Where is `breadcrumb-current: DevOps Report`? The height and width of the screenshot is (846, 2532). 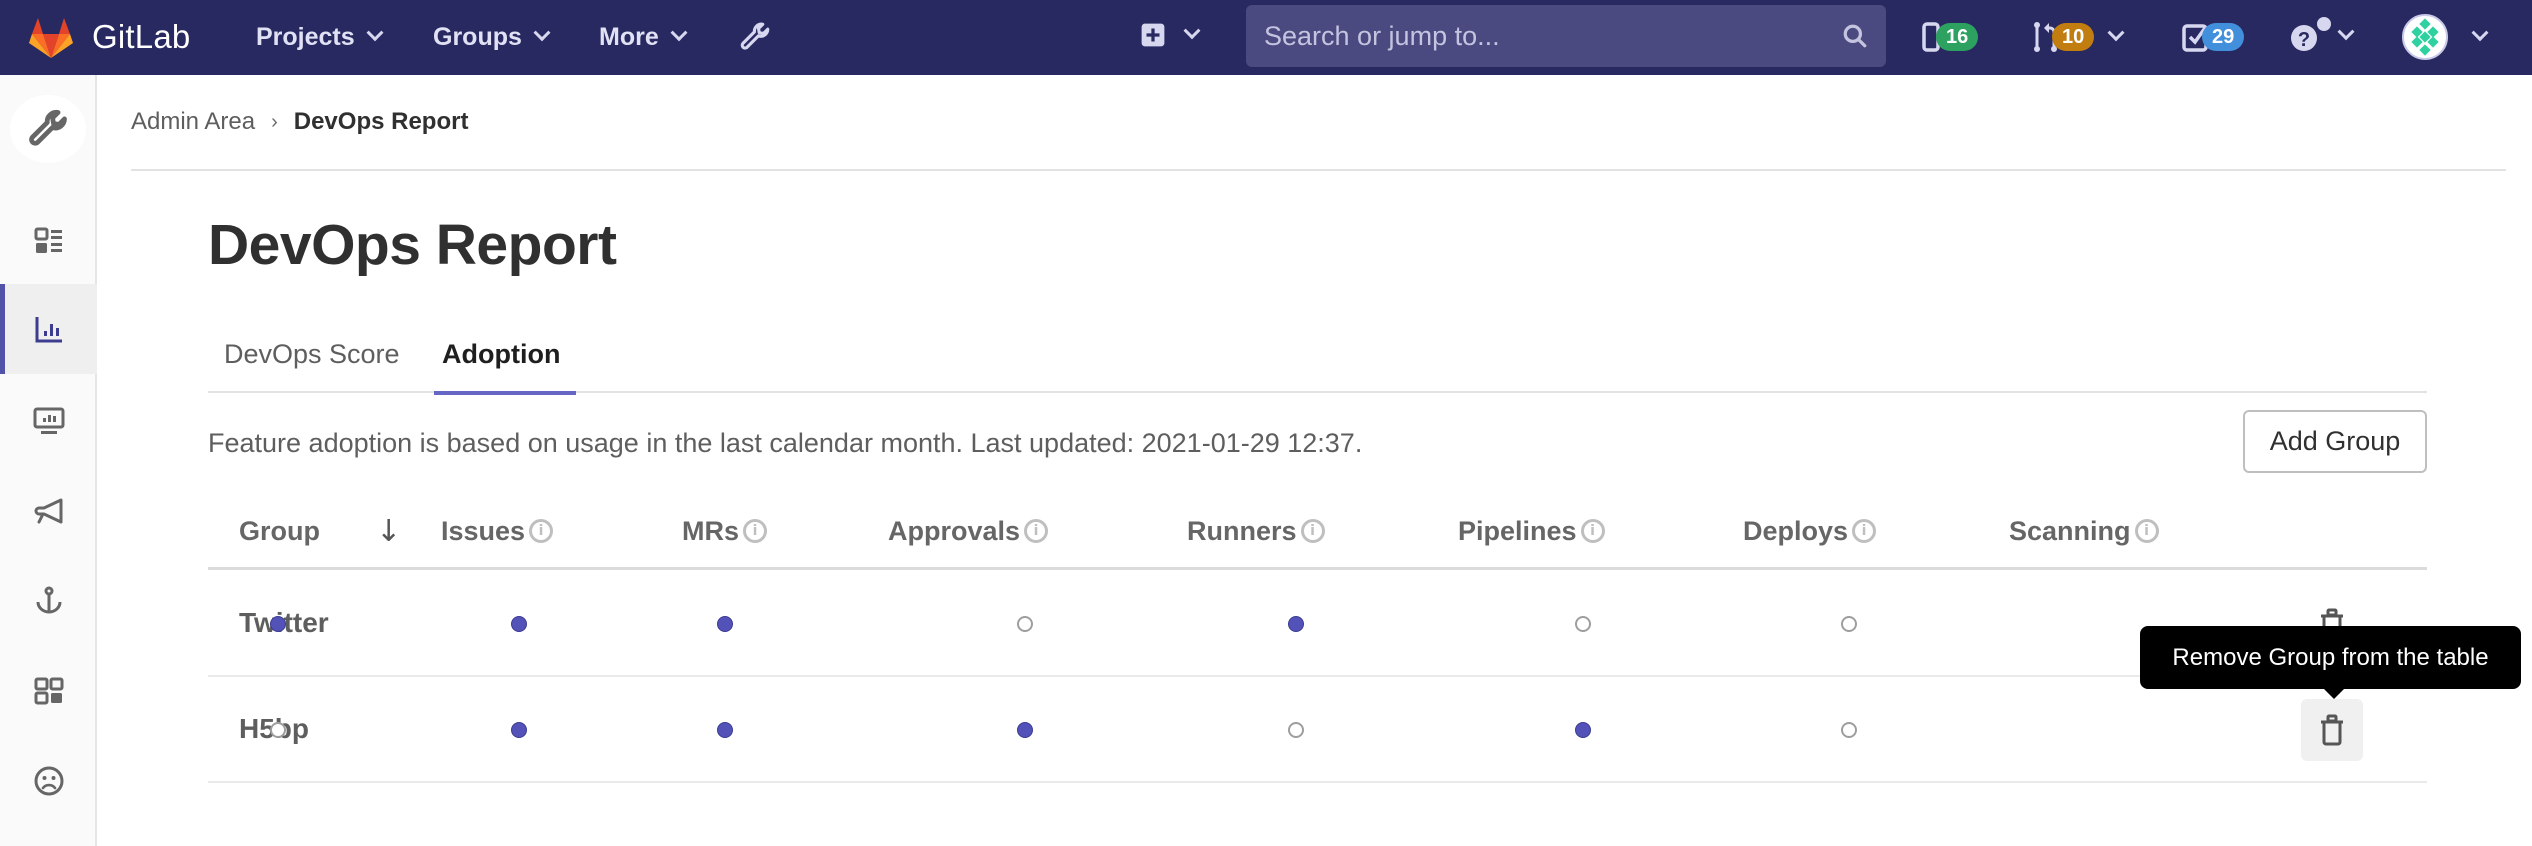
breadcrumb-current: DevOps Report is located at coordinates (381, 122).